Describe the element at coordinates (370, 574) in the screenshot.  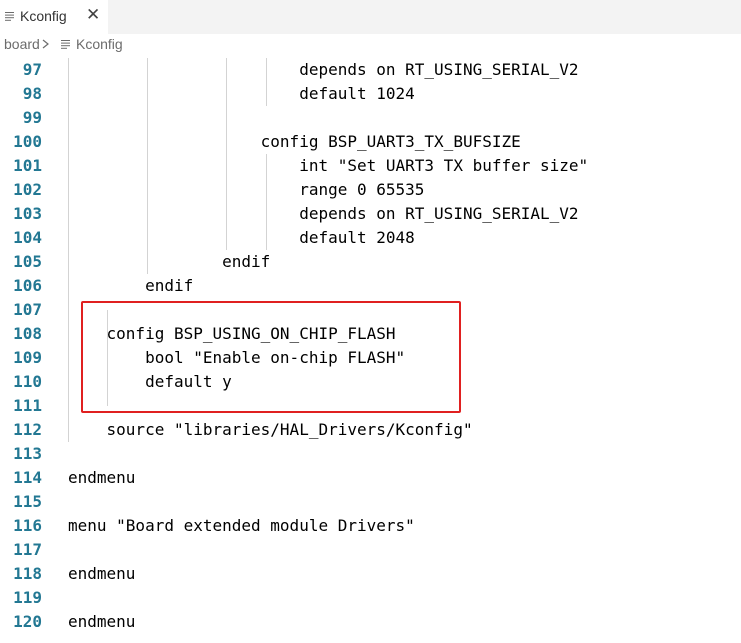
I see `code-line: 118 endmenu` at that location.